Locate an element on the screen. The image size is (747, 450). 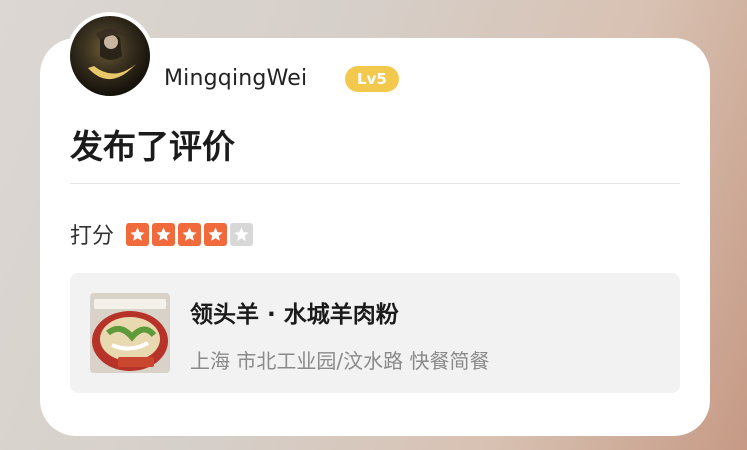
rating-row: 打分 is located at coordinates (162, 234).